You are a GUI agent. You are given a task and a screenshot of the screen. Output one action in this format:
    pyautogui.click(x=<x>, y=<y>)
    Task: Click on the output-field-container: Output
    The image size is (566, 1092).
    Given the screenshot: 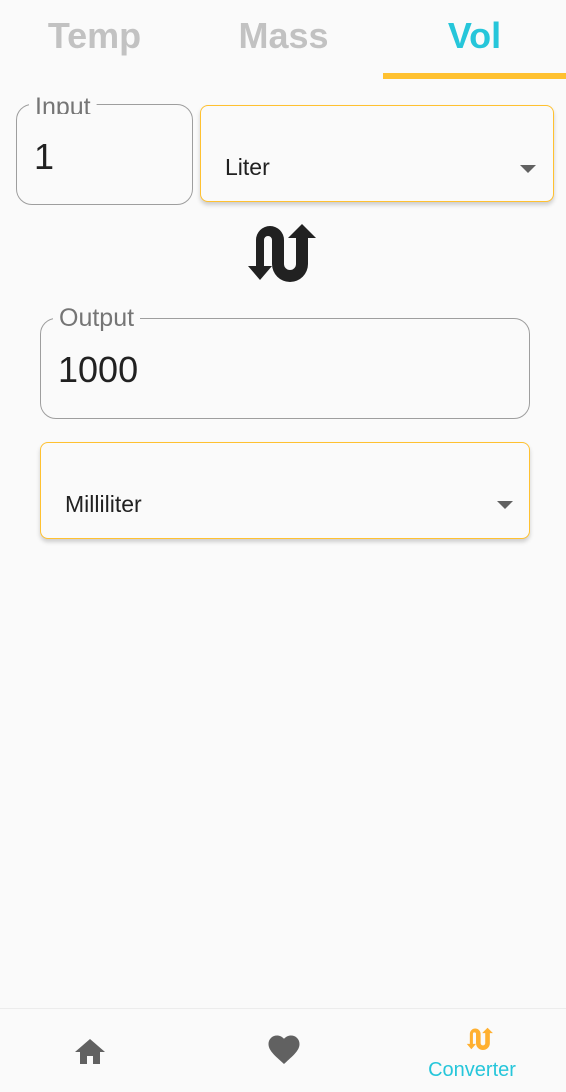 What is the action you would take?
    pyautogui.click(x=285, y=361)
    